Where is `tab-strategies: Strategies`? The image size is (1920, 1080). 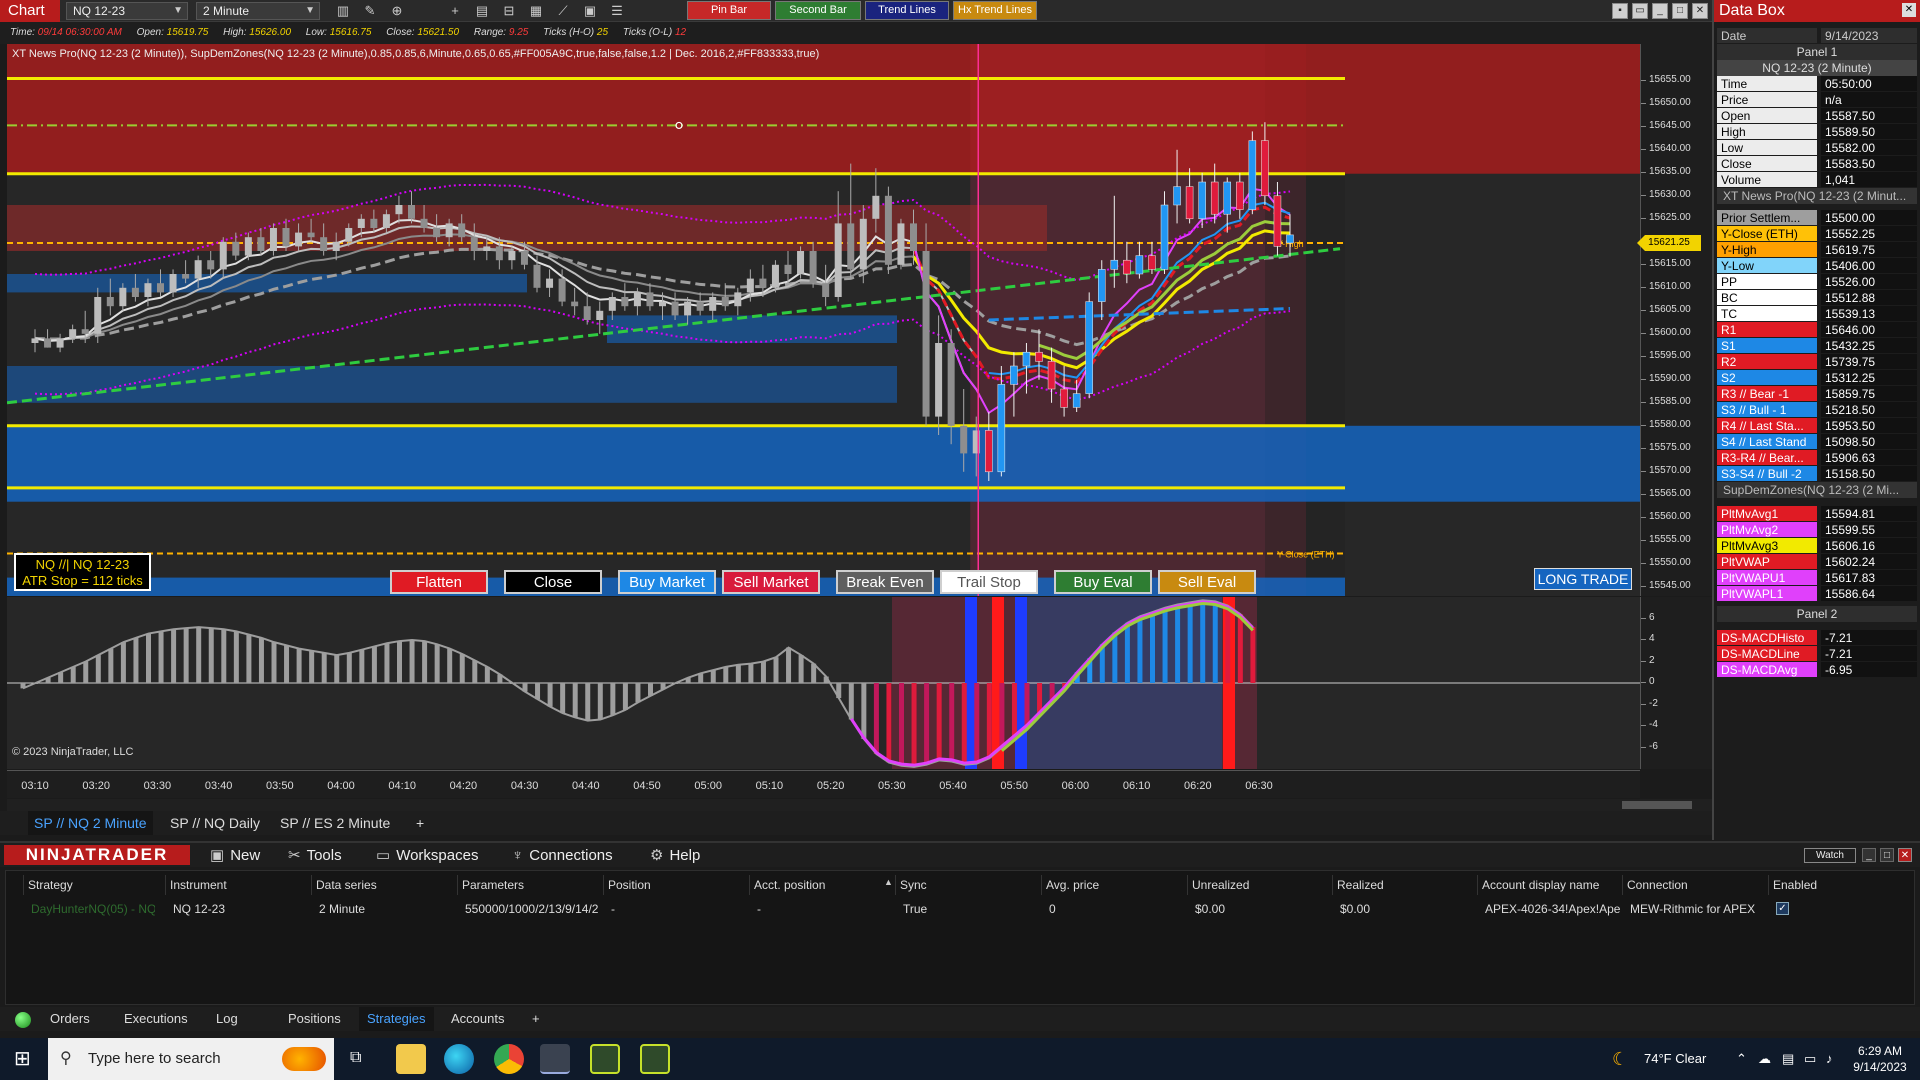
tab-strategies: Strategies is located at coordinates (396, 1019).